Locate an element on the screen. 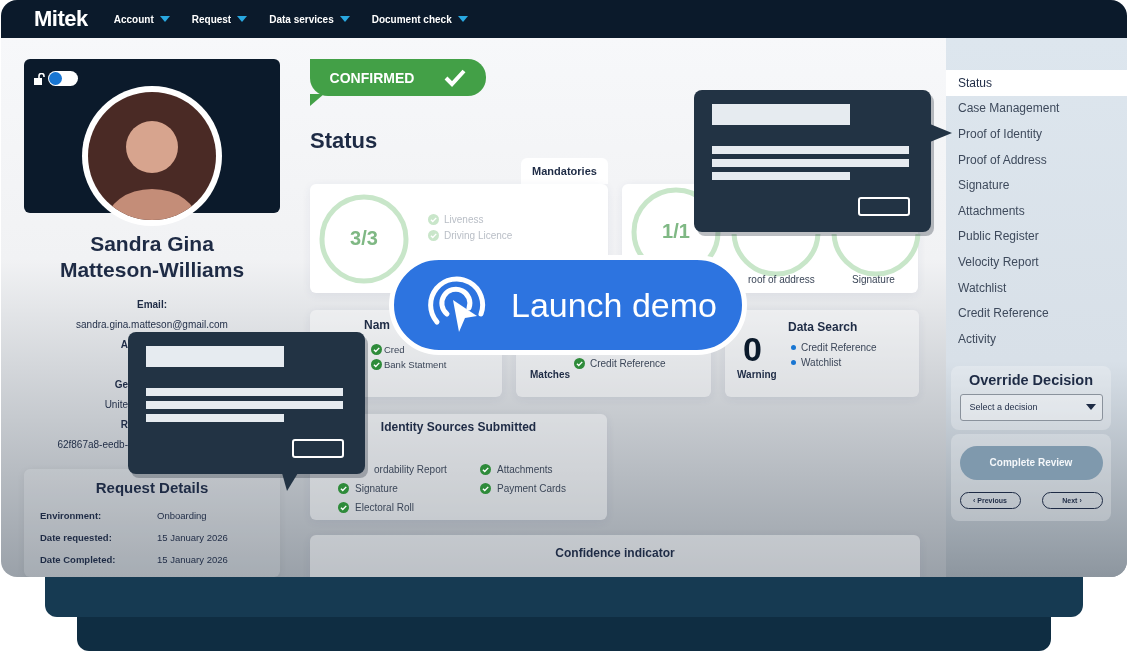  sidebar-item: Credit Reference is located at coordinates (1036, 313).